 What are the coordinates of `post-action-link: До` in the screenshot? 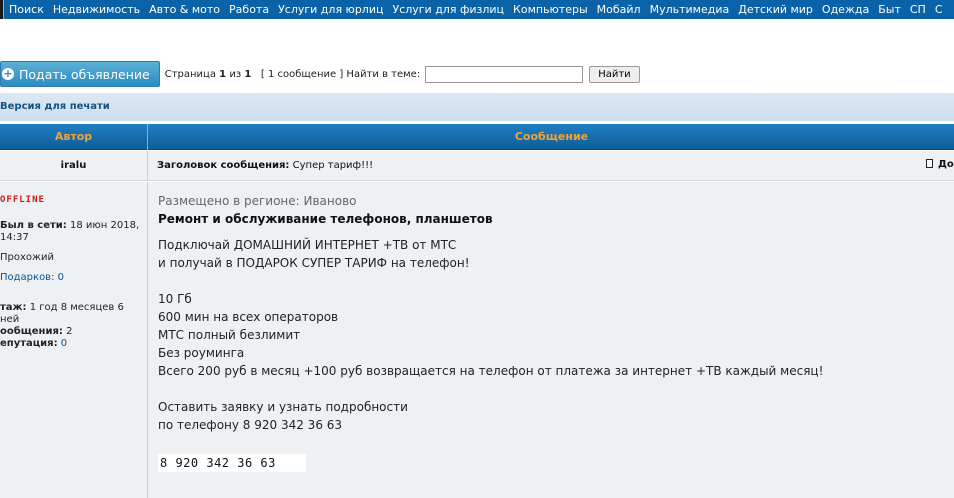 It's located at (940, 164).